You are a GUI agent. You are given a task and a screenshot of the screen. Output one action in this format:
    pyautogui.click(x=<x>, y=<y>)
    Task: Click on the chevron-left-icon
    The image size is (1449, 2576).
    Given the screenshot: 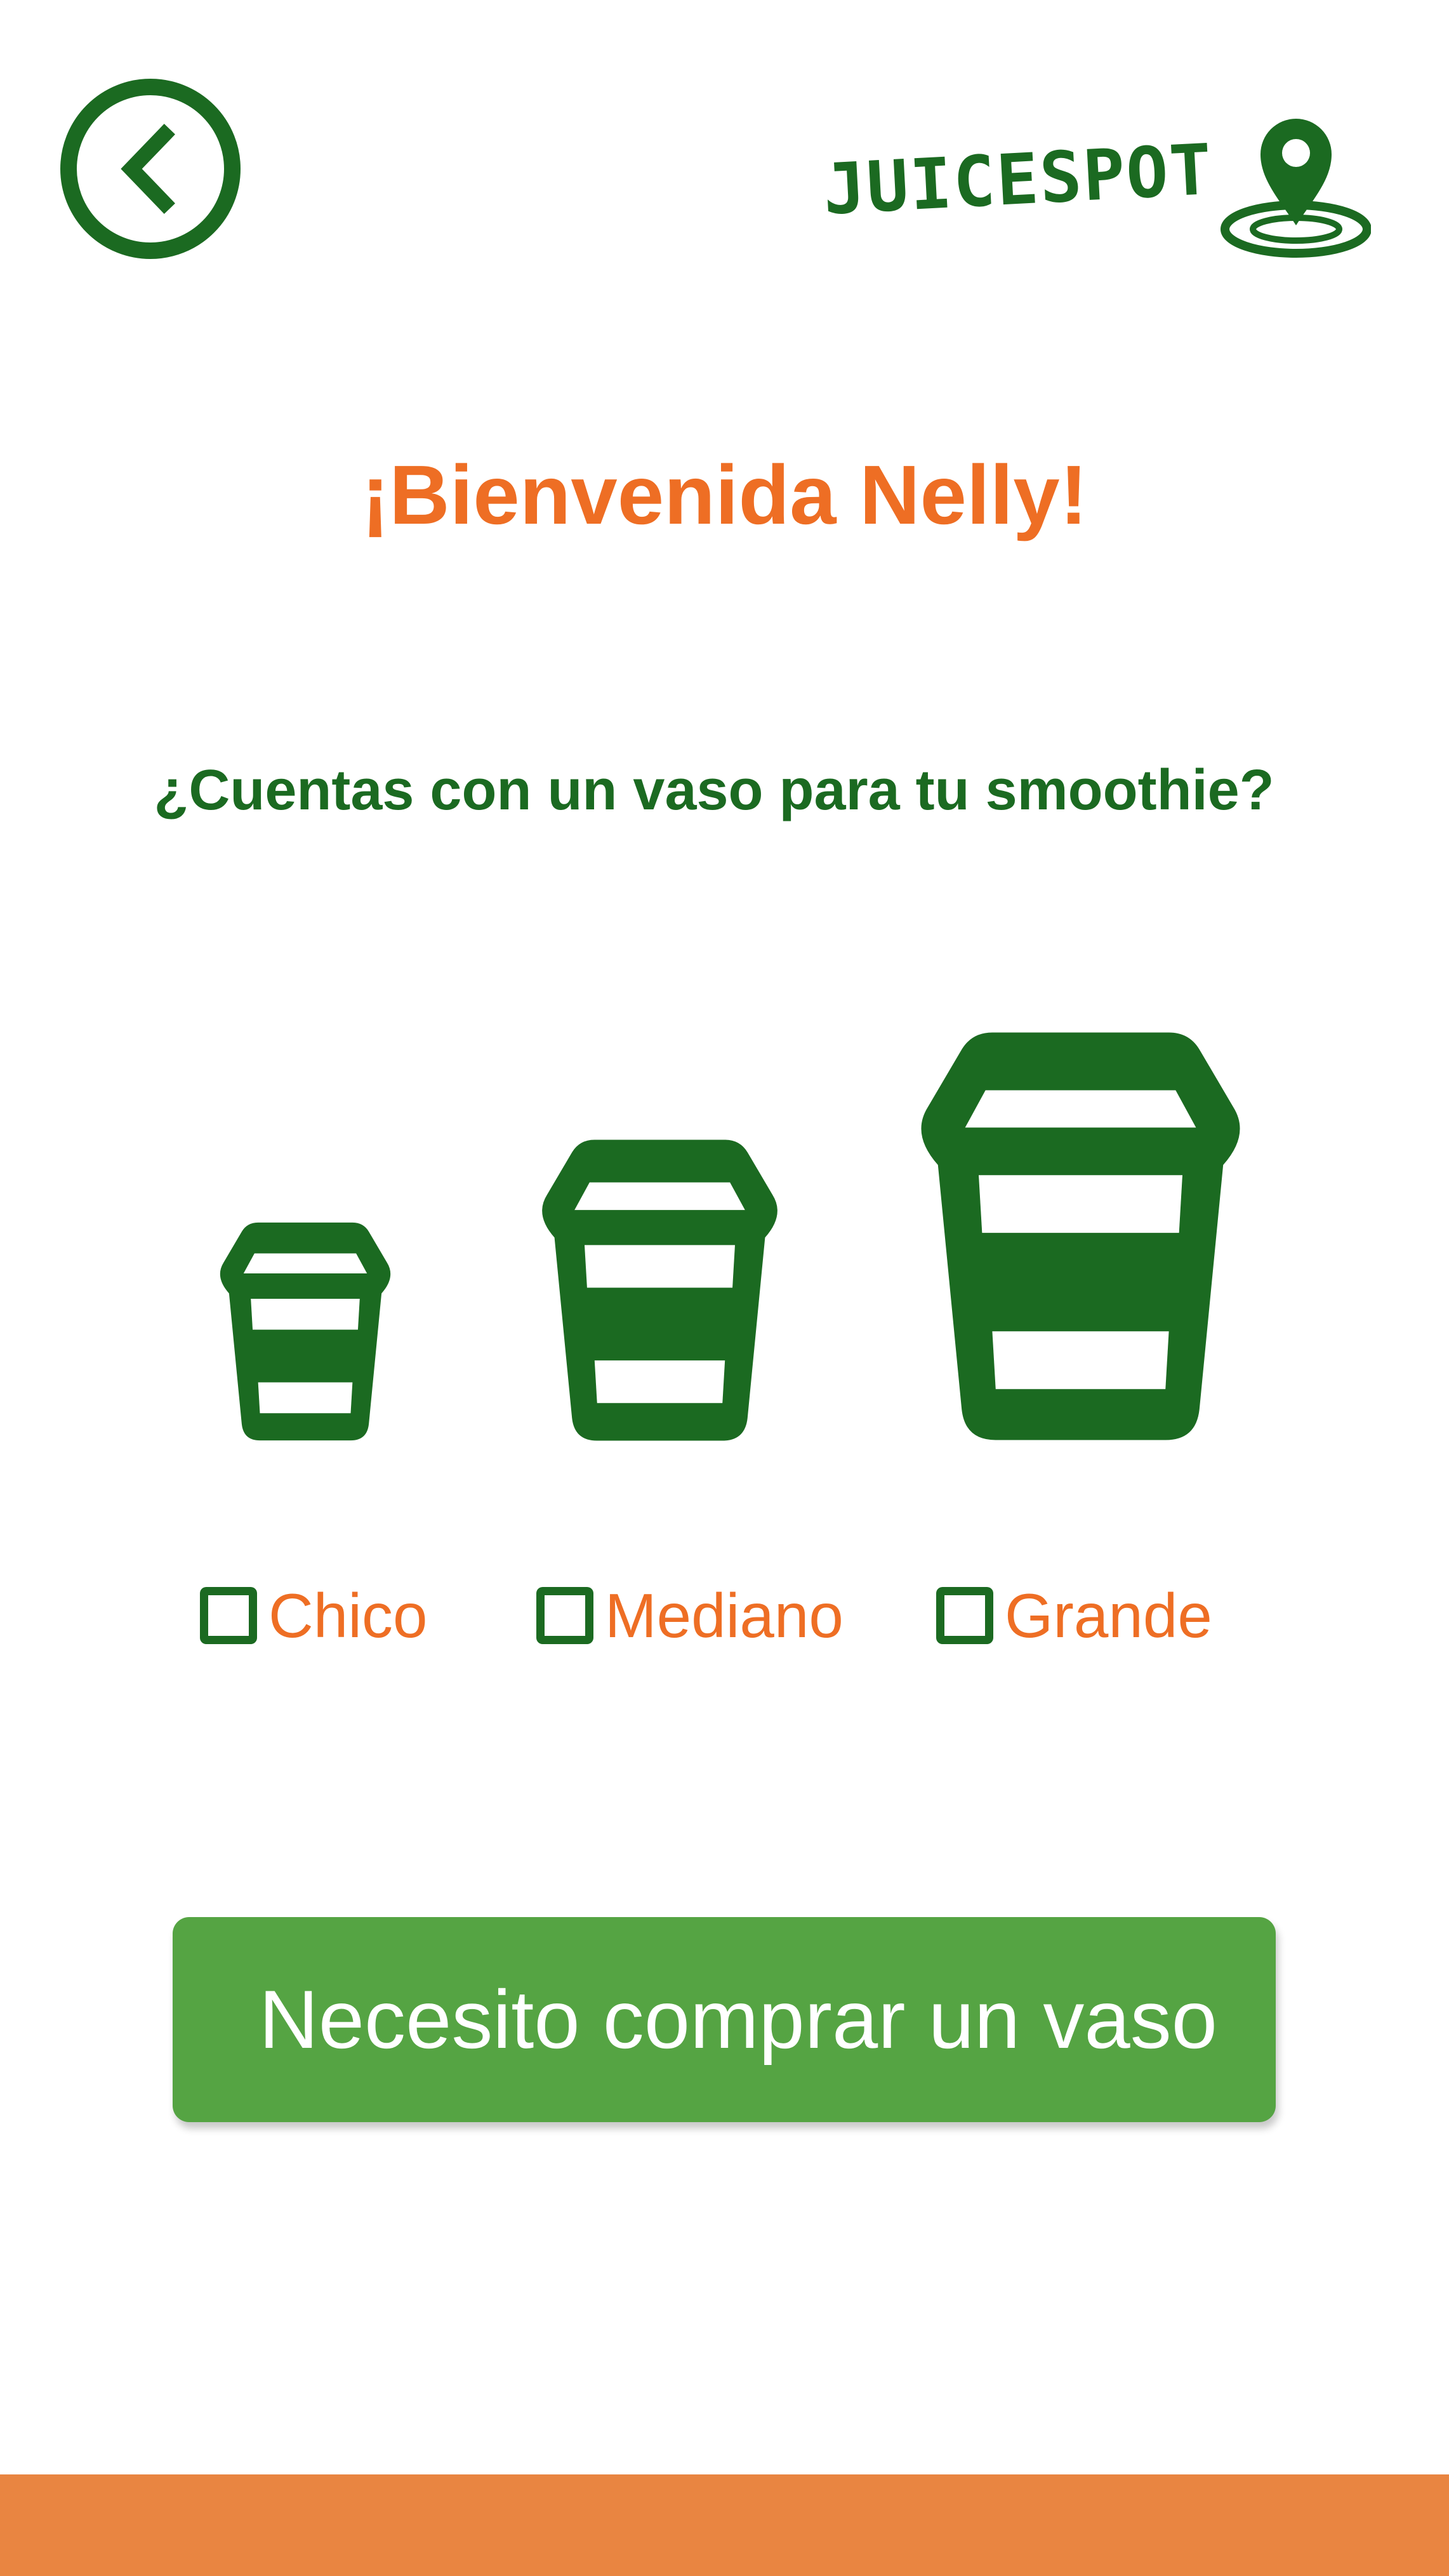 What is the action you would take?
    pyautogui.click(x=148, y=169)
    